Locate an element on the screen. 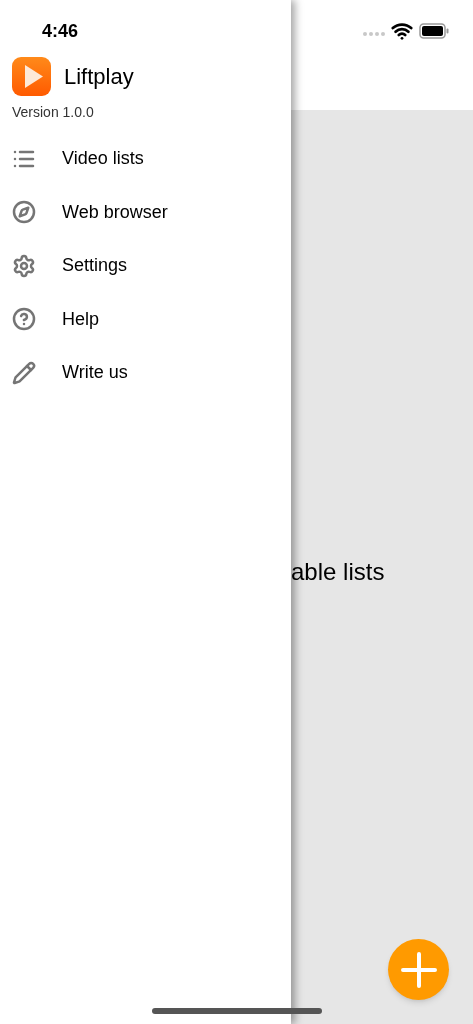 This screenshot has height=1024, width=473. menu-item: Video lists is located at coordinates (145, 159).